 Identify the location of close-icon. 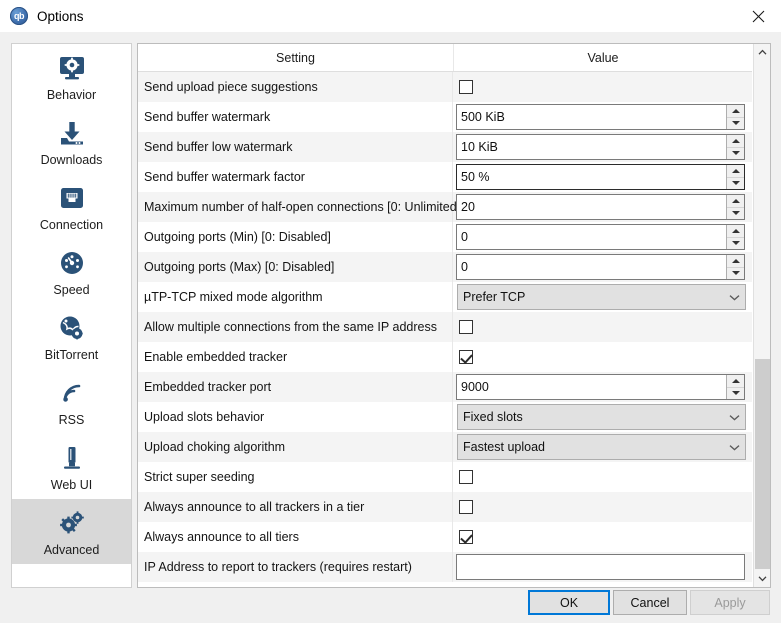
(758, 16).